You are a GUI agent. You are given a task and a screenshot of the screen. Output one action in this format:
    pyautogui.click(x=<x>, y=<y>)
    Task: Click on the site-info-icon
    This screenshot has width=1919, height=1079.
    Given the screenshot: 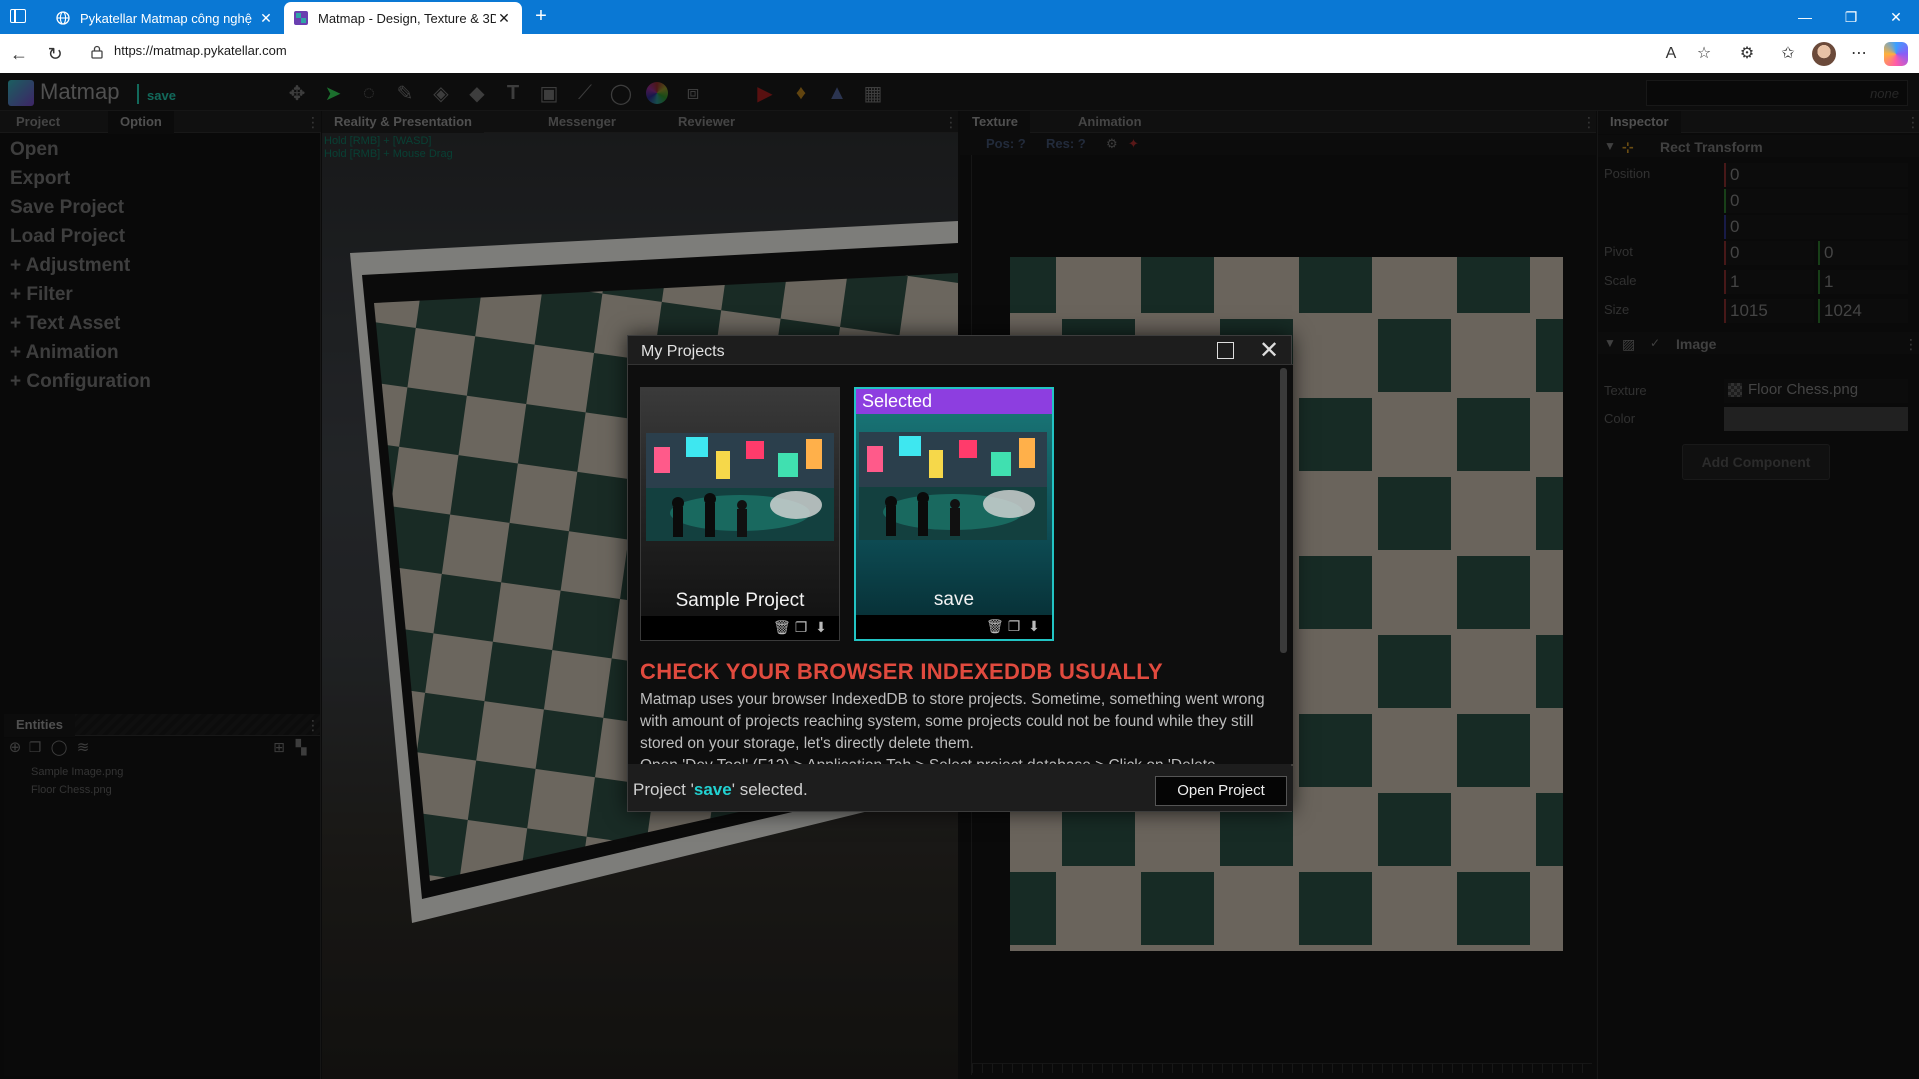 What is the action you would take?
    pyautogui.click(x=97, y=52)
    